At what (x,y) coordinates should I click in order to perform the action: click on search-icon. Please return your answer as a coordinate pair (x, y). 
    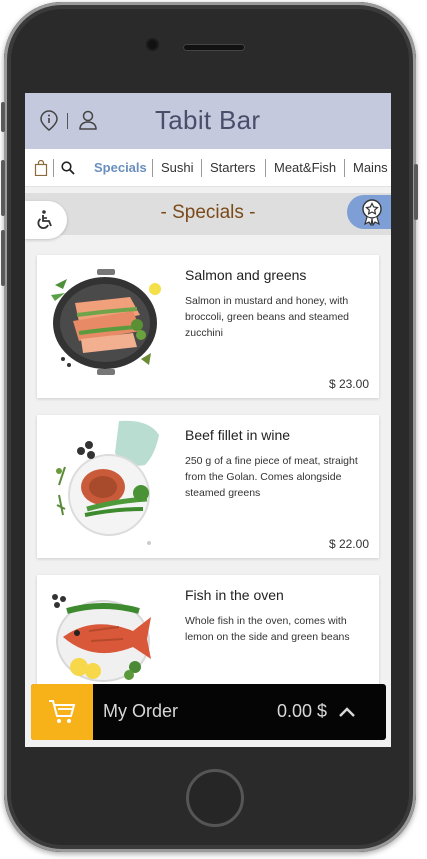
    Looking at the image, I should click on (68, 168).